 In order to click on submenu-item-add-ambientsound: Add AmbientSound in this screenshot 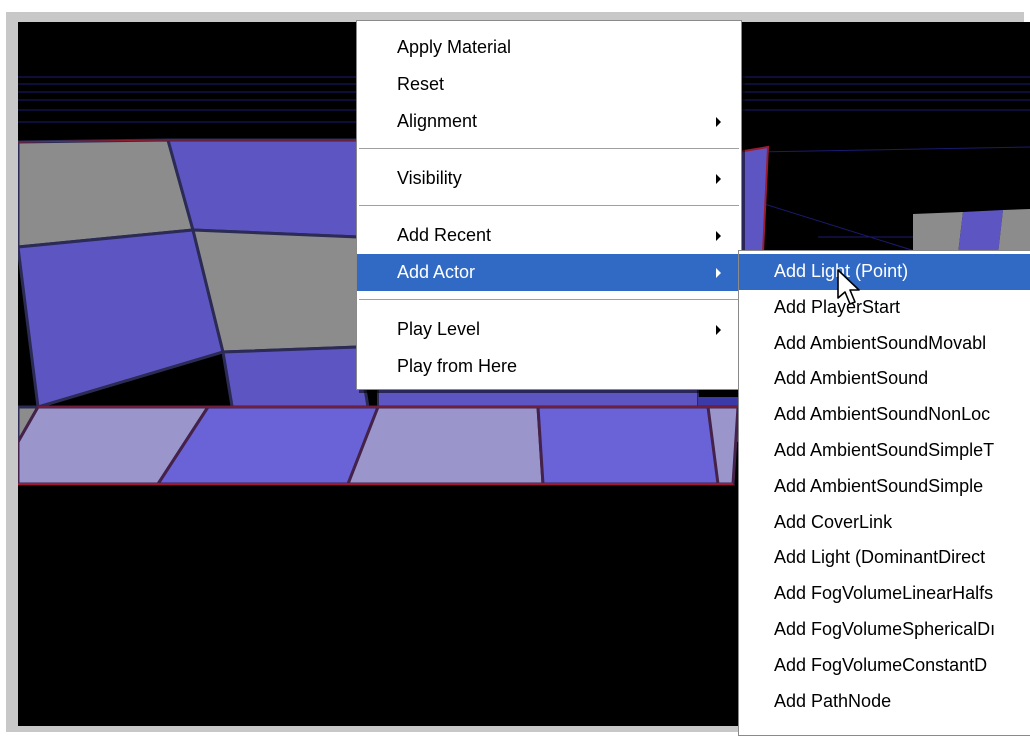, I will do `click(884, 379)`.